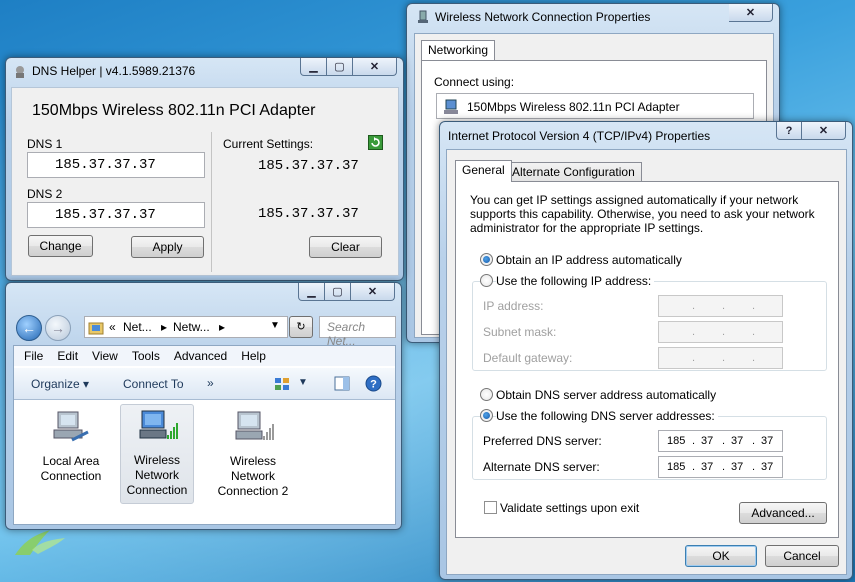 This screenshot has height=582, width=855. What do you see at coordinates (71, 468) in the screenshot?
I see `item-label: Local Area Connection` at bounding box center [71, 468].